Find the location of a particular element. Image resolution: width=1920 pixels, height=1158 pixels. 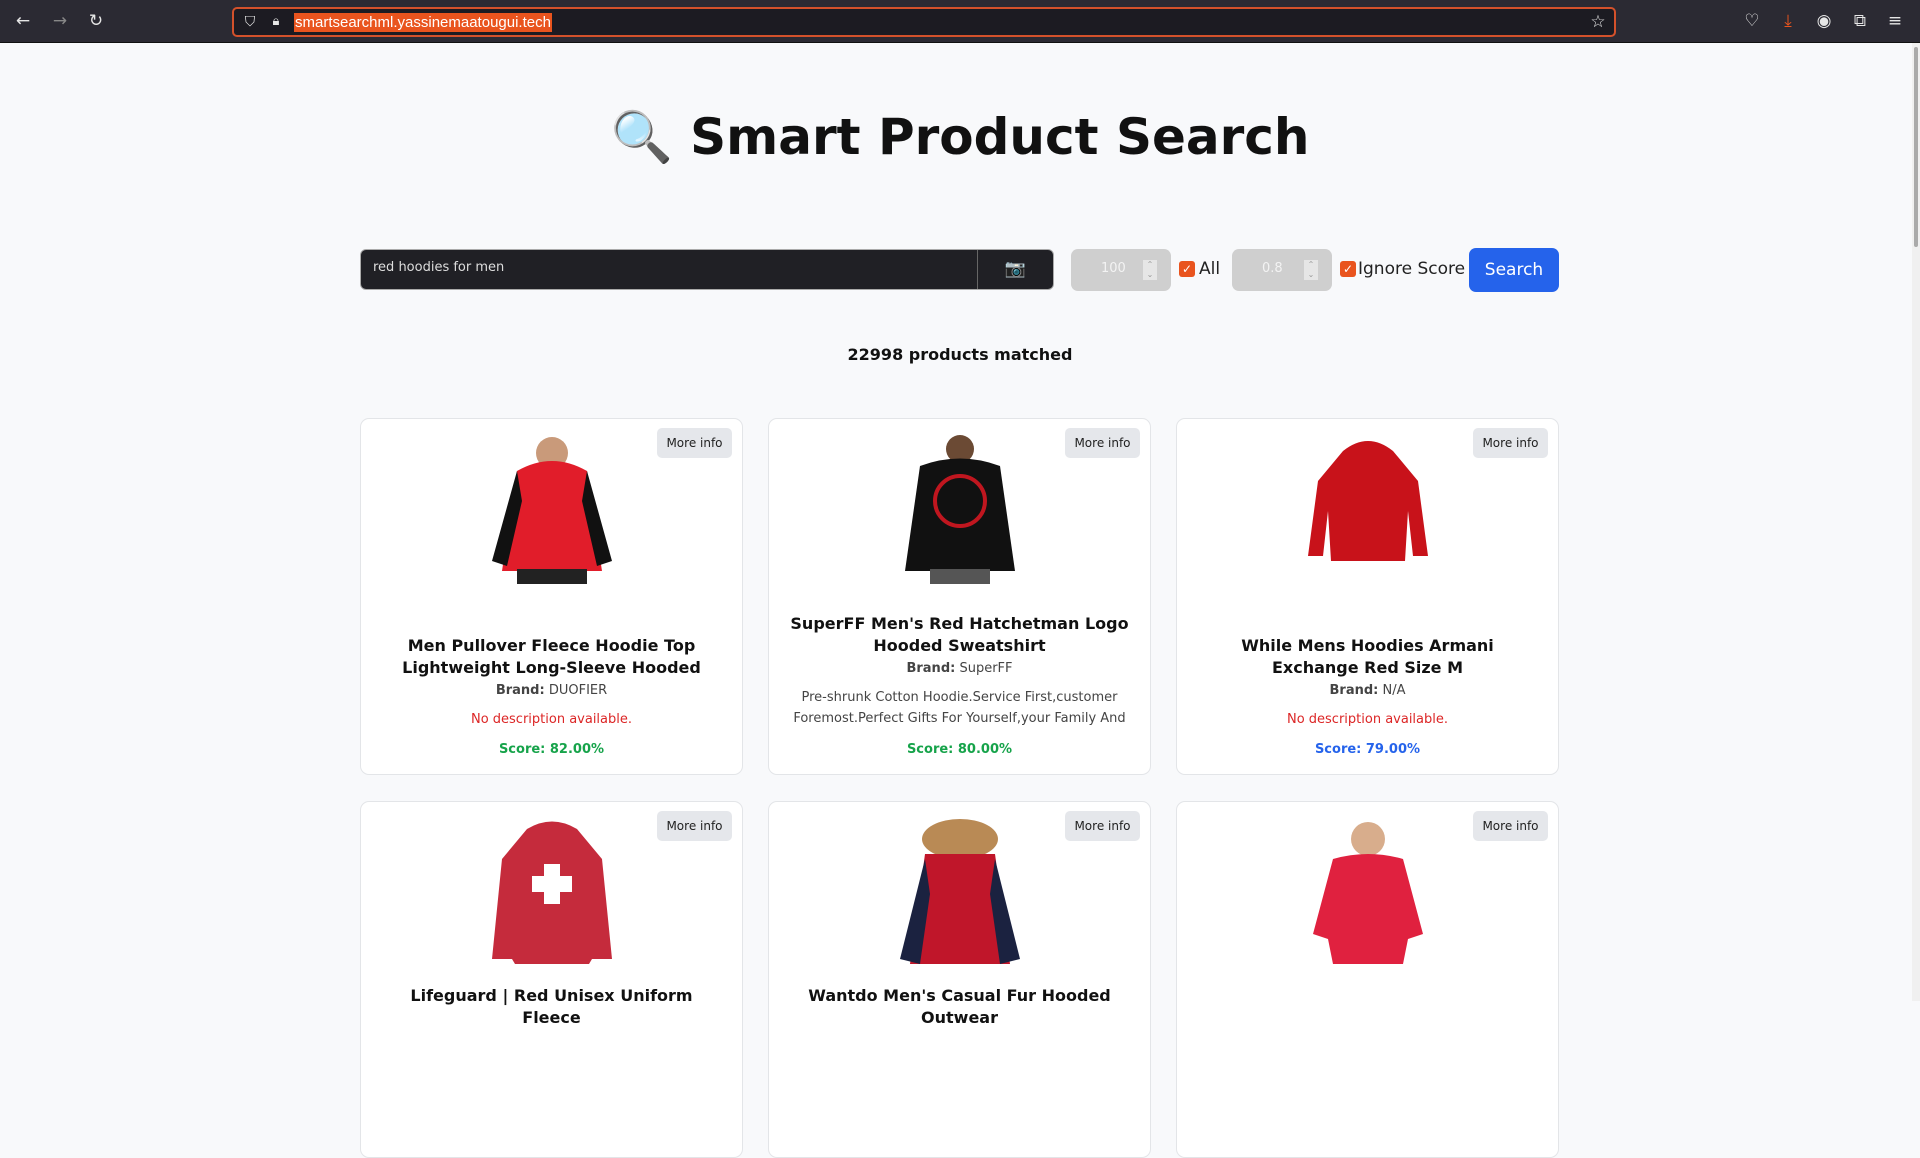

bookmark-star-icon: ☆ is located at coordinates (1598, 22).